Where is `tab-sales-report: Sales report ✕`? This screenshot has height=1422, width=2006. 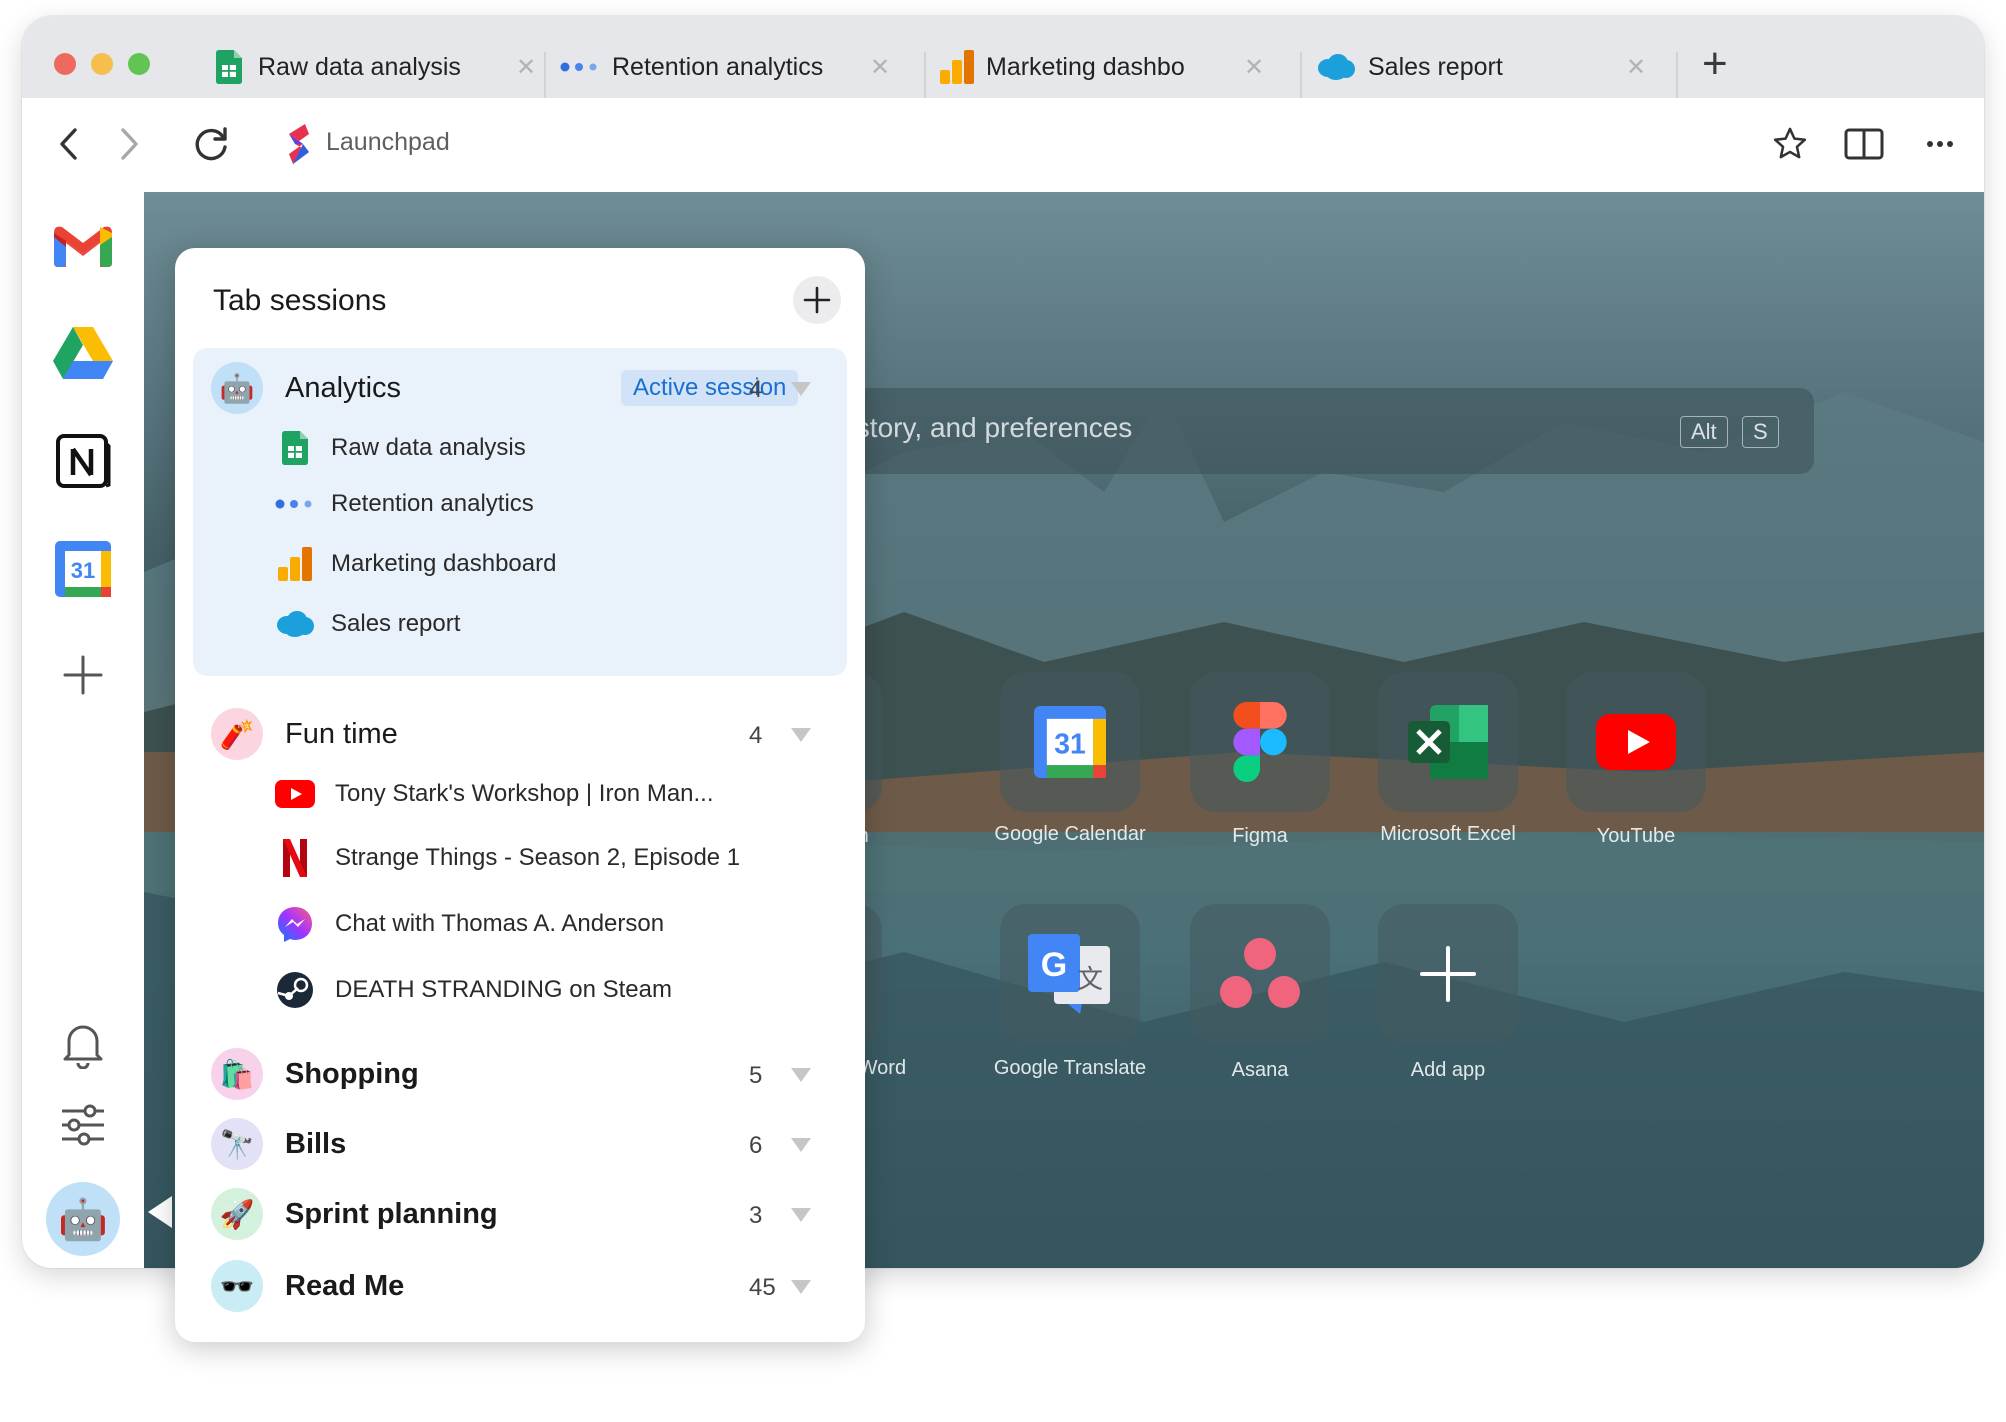
tab-sales-report: Sales report ✕ is located at coordinates (1481, 67).